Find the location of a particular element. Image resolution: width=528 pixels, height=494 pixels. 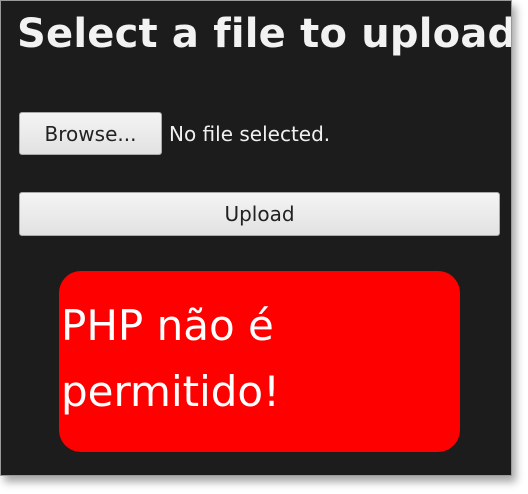

alert-line: PHP não é is located at coordinates (167, 325).